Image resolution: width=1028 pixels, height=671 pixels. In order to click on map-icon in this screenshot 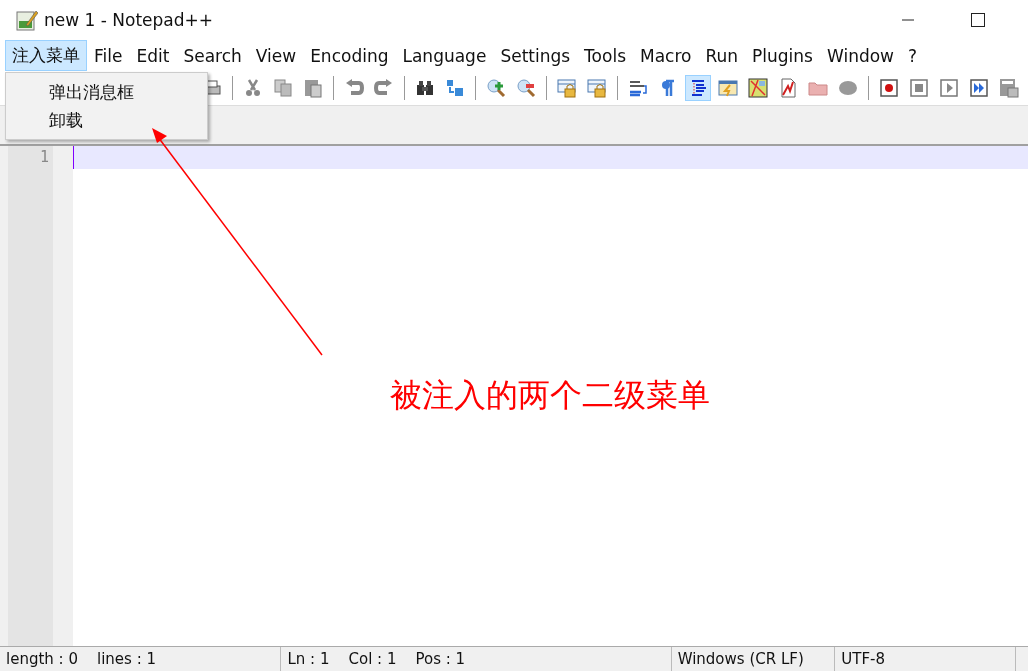, I will do `click(758, 88)`.